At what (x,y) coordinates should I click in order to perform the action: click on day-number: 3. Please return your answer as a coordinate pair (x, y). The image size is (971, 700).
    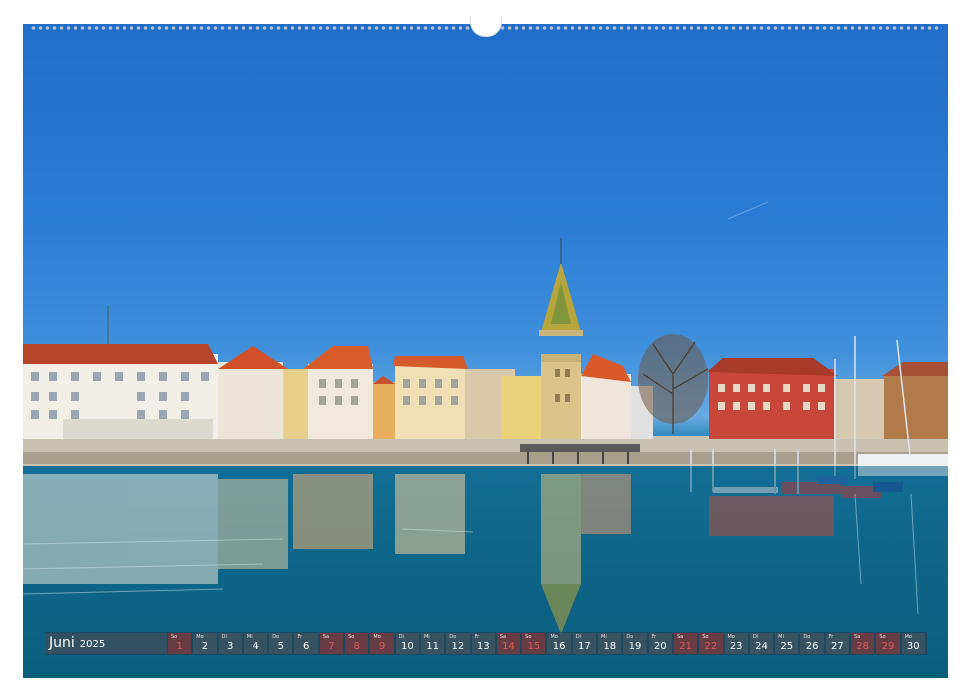
    Looking at the image, I should click on (230, 646).